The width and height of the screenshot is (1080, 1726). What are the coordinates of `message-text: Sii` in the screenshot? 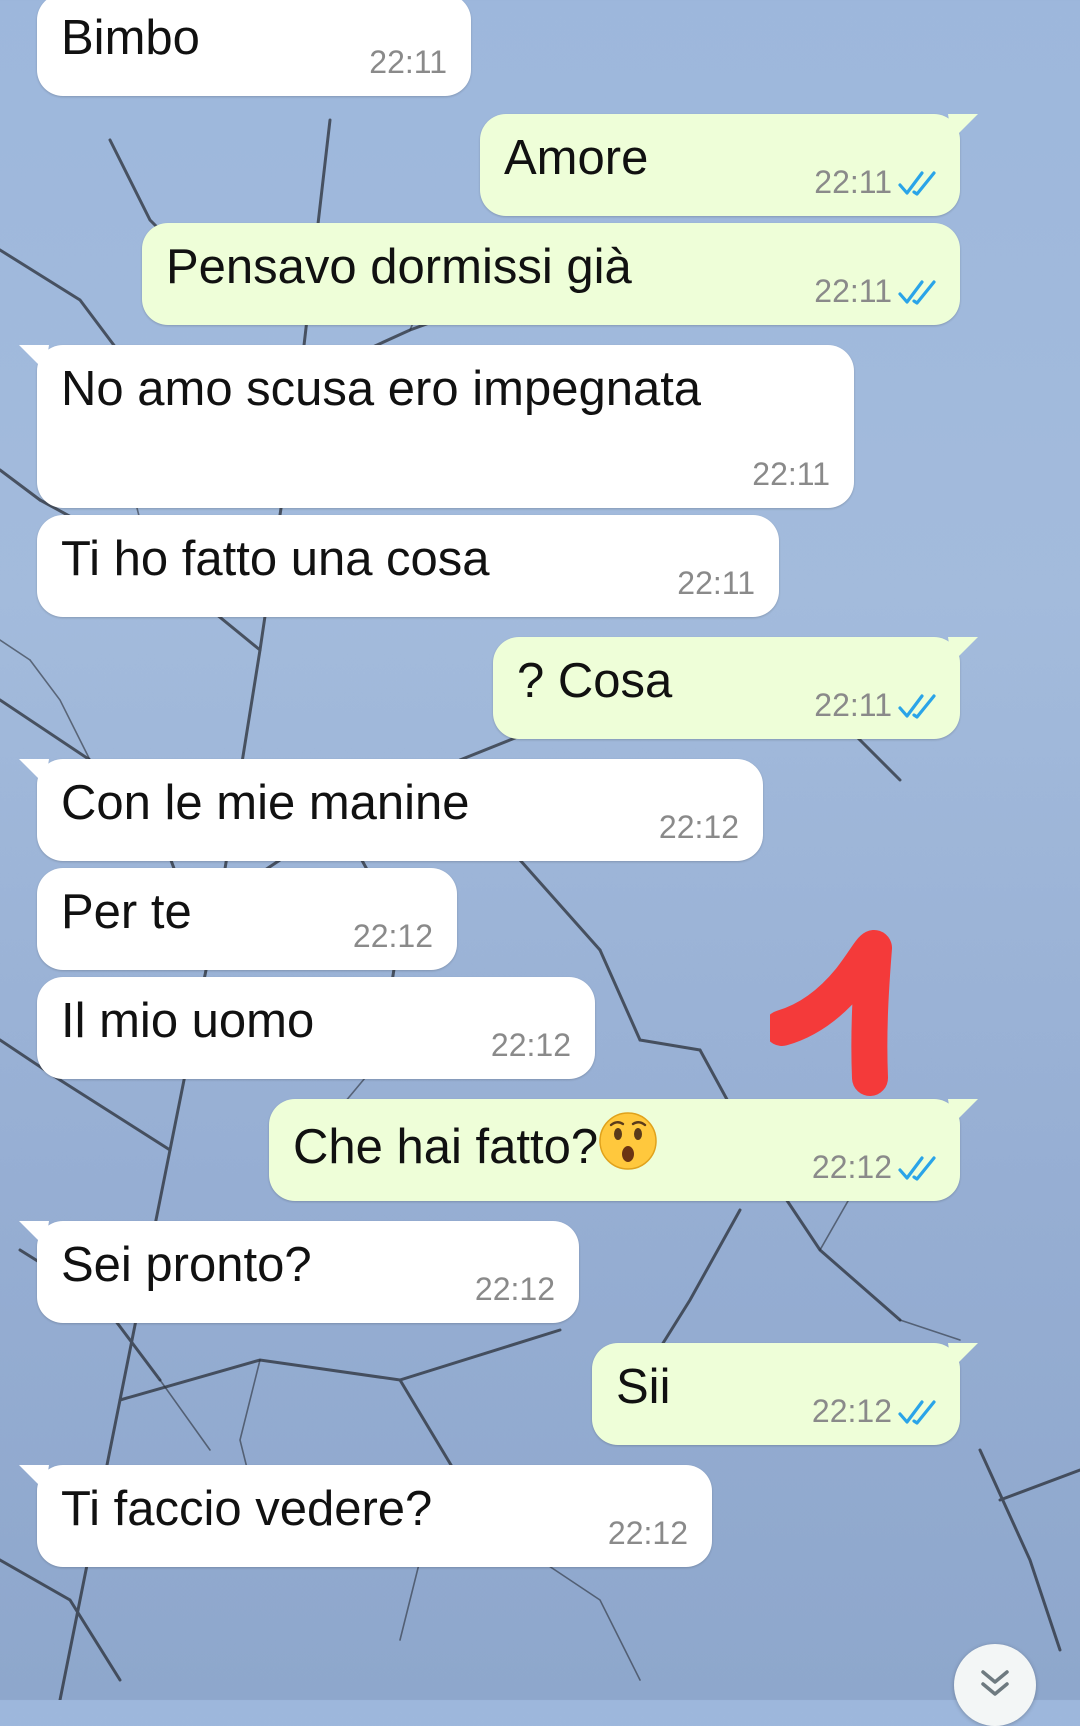 It's located at (643, 1387).